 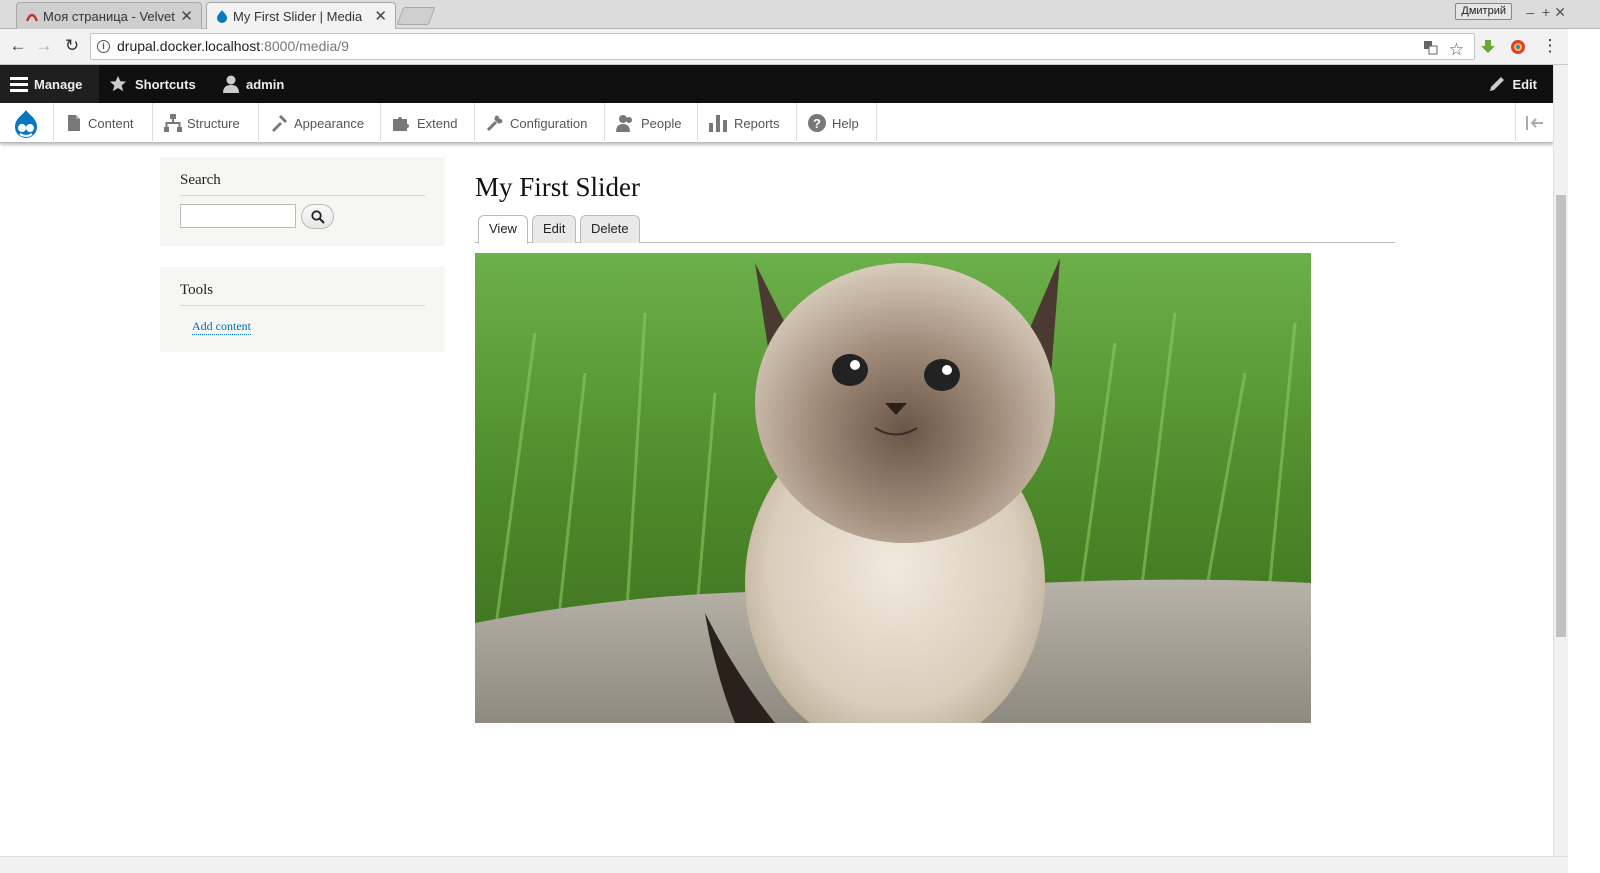 What do you see at coordinates (437, 123) in the screenshot?
I see `admin-menu-label: Extend` at bounding box center [437, 123].